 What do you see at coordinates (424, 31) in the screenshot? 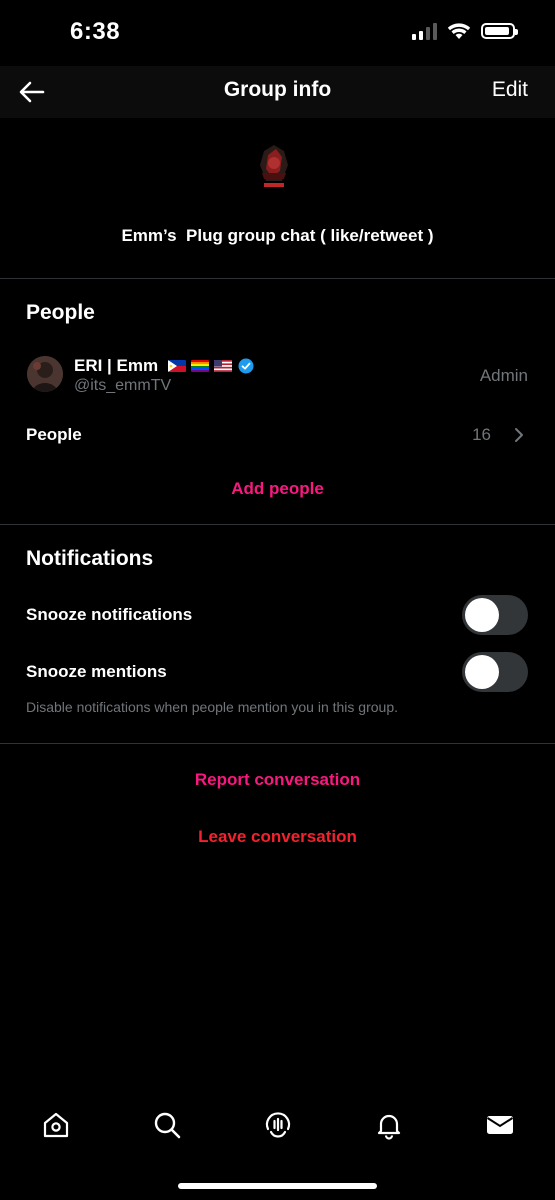
I see `cellular-signal-icon` at bounding box center [424, 31].